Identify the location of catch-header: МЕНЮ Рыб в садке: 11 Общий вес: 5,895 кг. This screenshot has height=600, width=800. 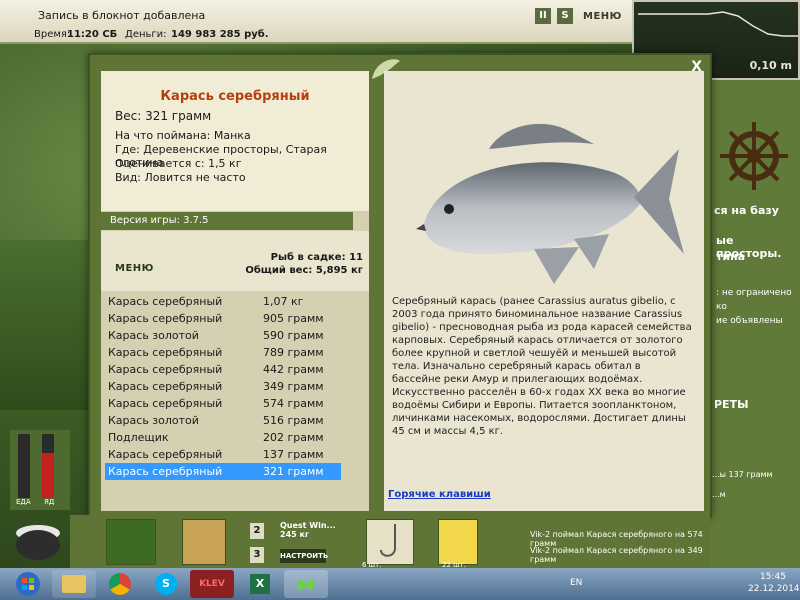
(235, 261).